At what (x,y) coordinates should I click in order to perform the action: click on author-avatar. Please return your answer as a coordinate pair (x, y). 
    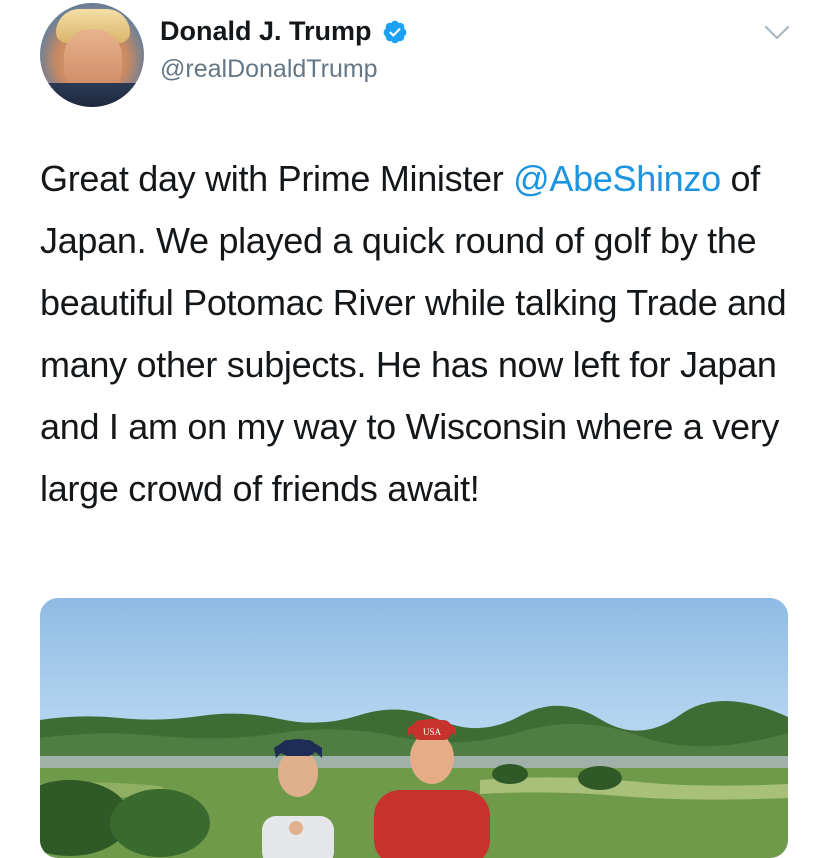
    Looking at the image, I should click on (92, 55).